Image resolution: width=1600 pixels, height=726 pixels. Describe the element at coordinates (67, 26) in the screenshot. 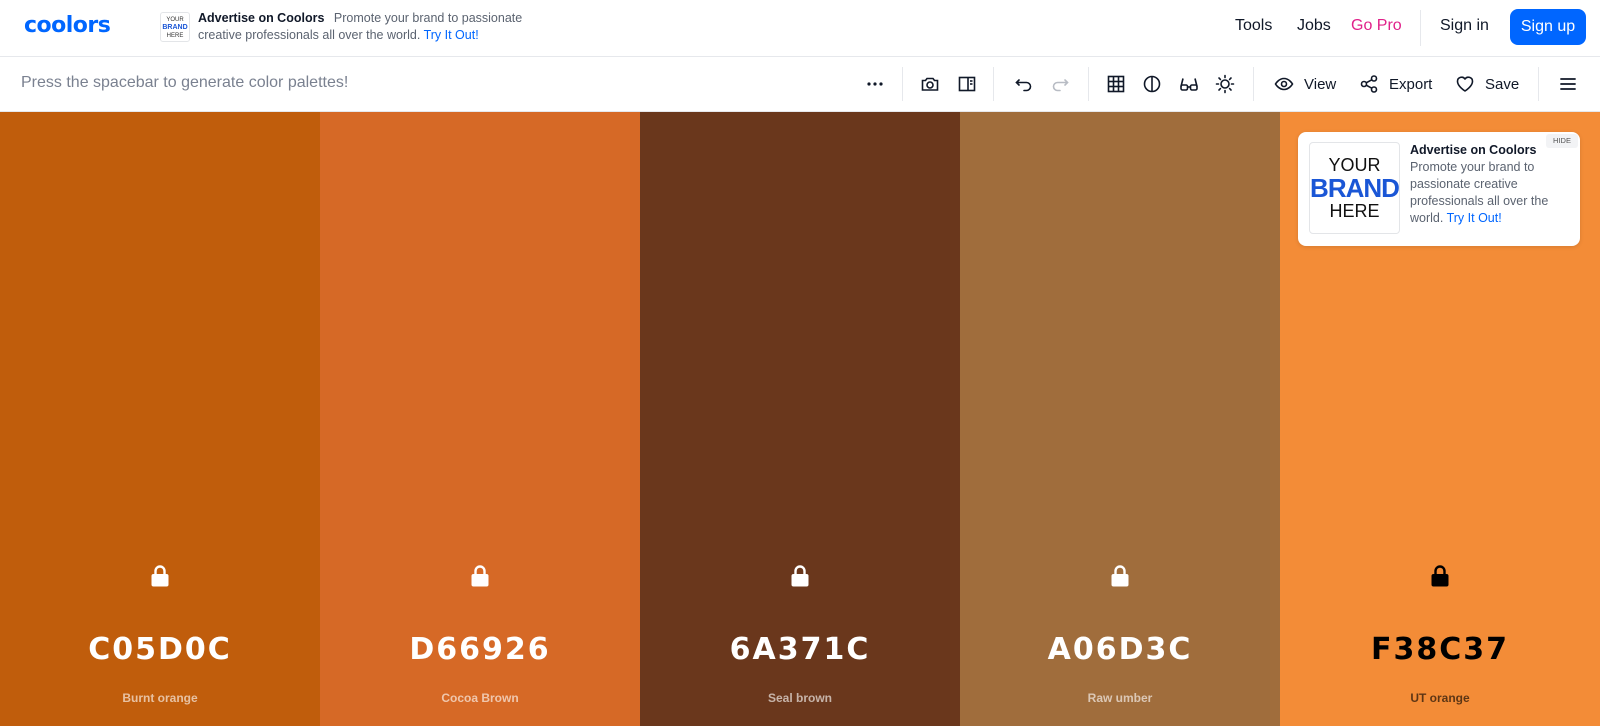

I see `coolors-logo: coolors` at that location.